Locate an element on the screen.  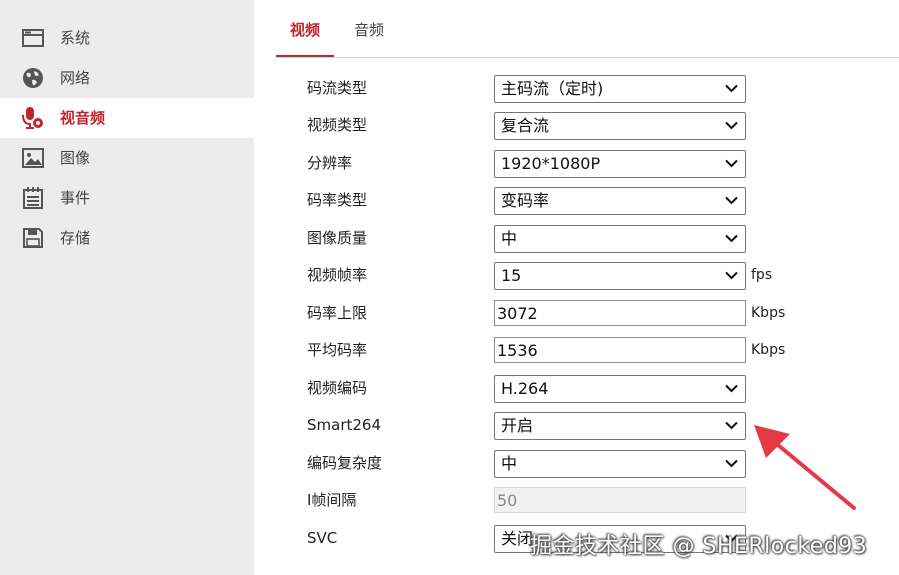
field-label: I帧间隔 is located at coordinates (332, 500).